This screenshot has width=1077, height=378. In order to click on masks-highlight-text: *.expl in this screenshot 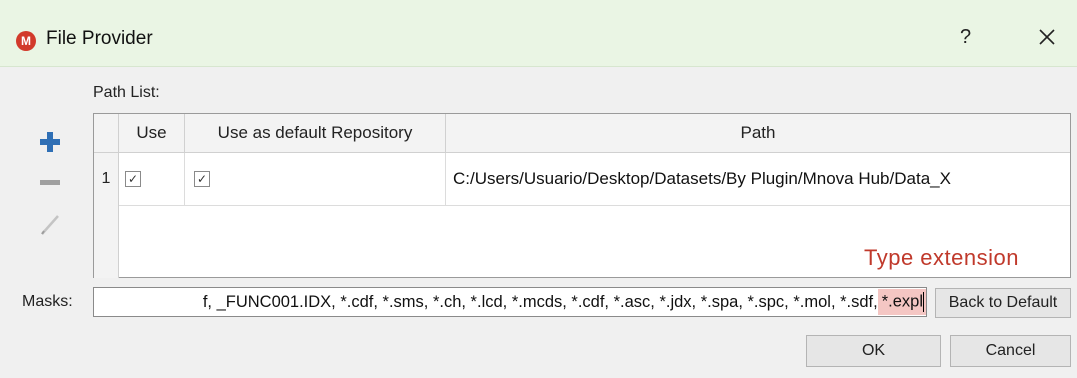, I will do `click(902, 301)`.